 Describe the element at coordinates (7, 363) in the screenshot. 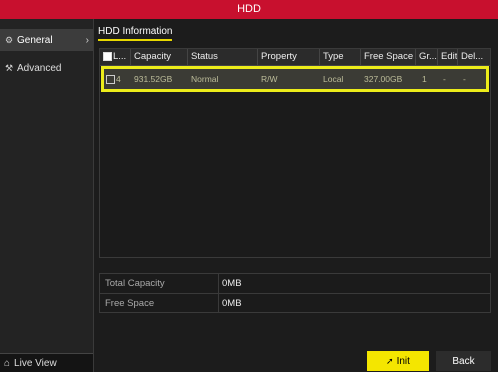

I see `home-icon: ⌂` at that location.